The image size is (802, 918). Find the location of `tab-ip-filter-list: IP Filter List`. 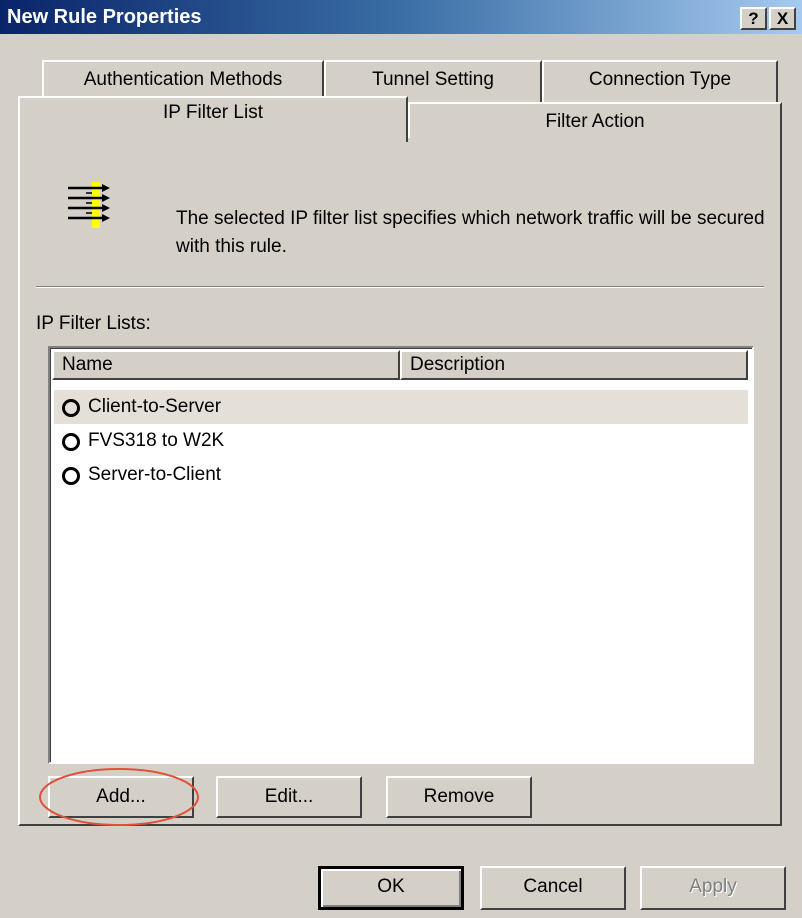

tab-ip-filter-list: IP Filter List is located at coordinates (213, 119).